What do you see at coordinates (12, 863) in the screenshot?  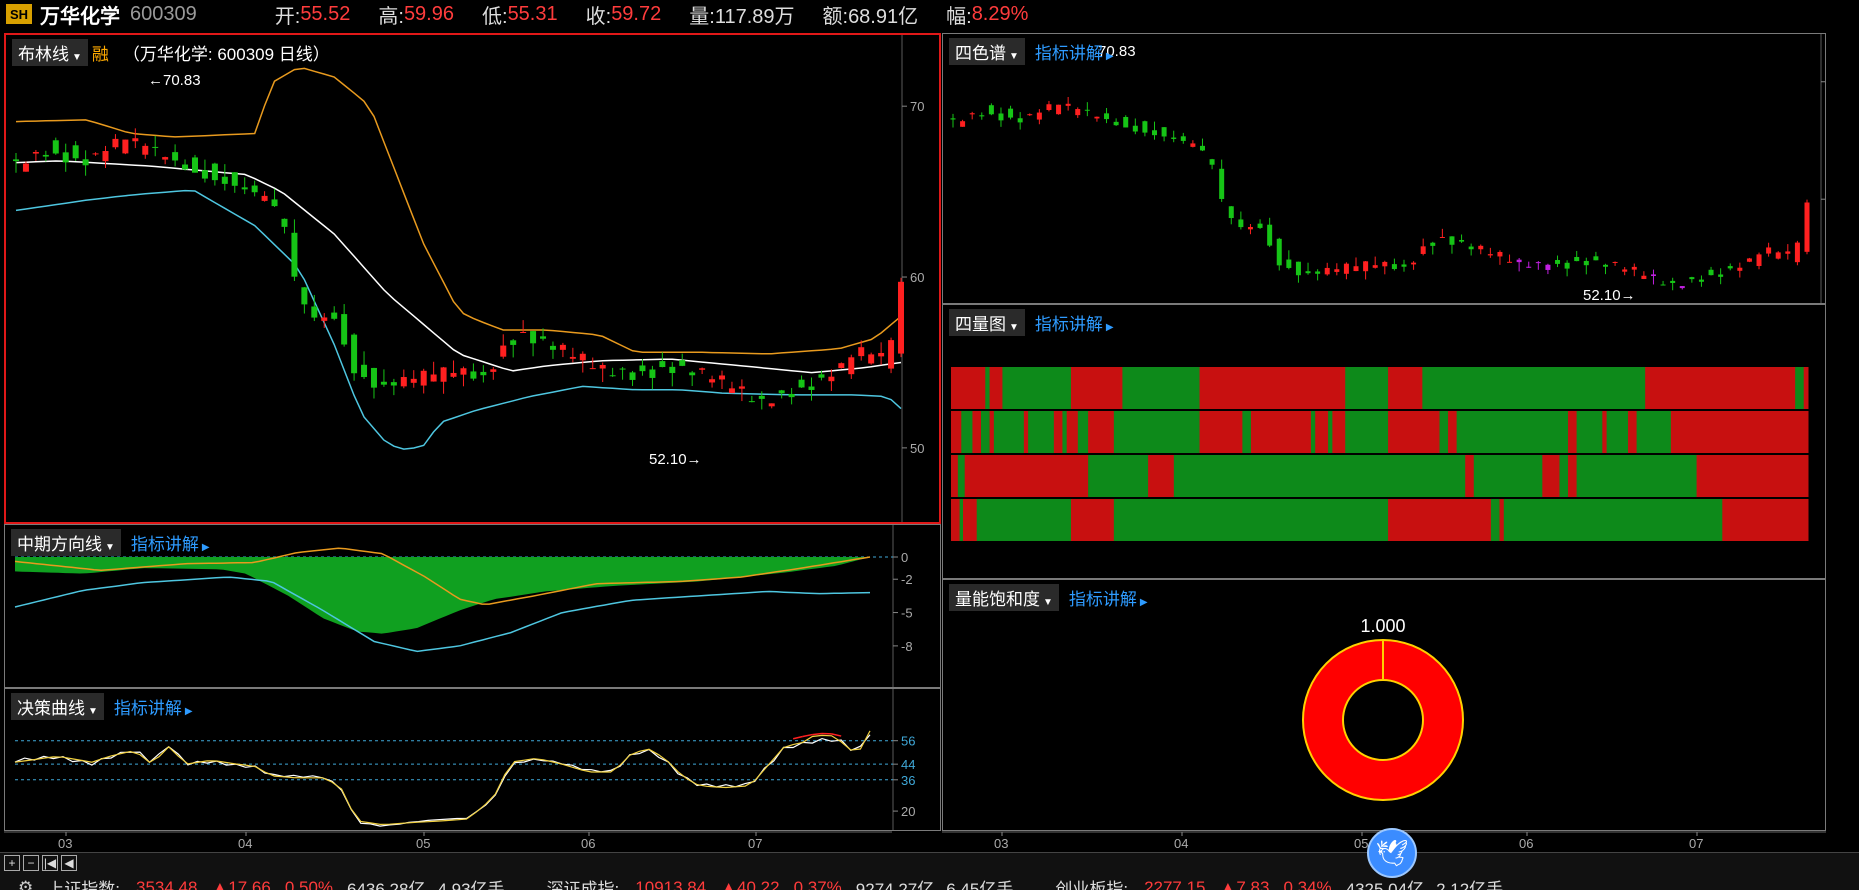 I see `zoom-in-button: +` at bounding box center [12, 863].